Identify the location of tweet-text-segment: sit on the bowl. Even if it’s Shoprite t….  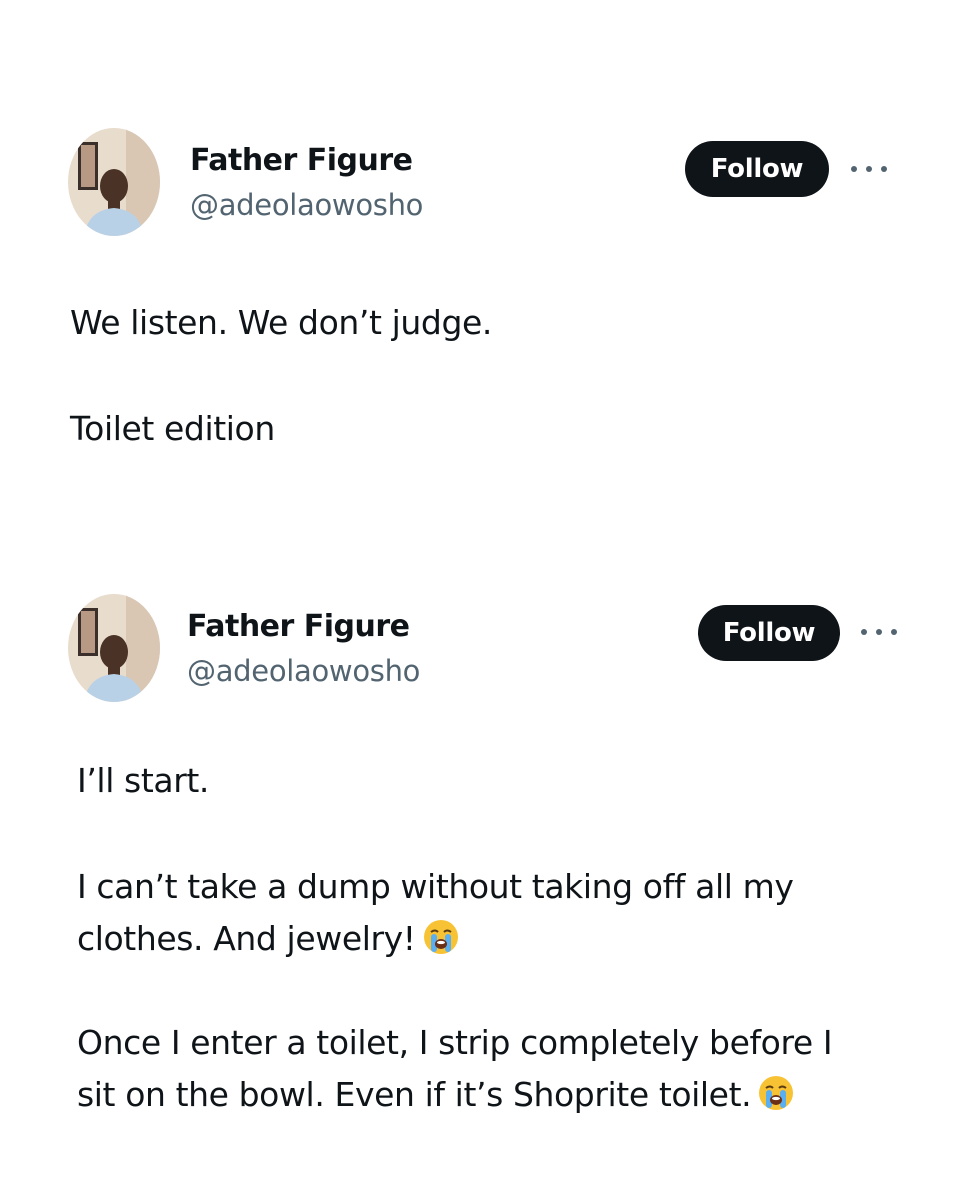
(414, 1094).